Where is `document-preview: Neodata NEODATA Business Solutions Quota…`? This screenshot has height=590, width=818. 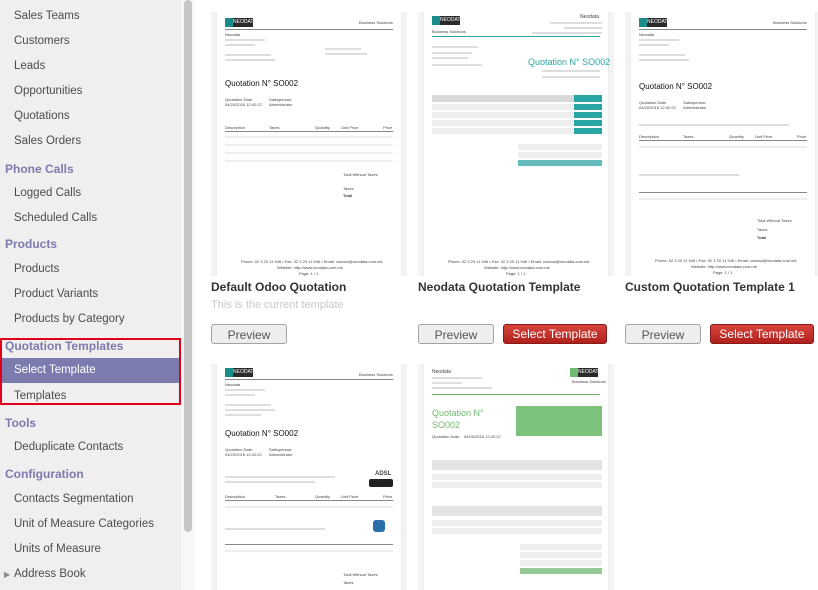 document-preview: Neodata NEODATA Business Solutions Quota… is located at coordinates (516, 477).